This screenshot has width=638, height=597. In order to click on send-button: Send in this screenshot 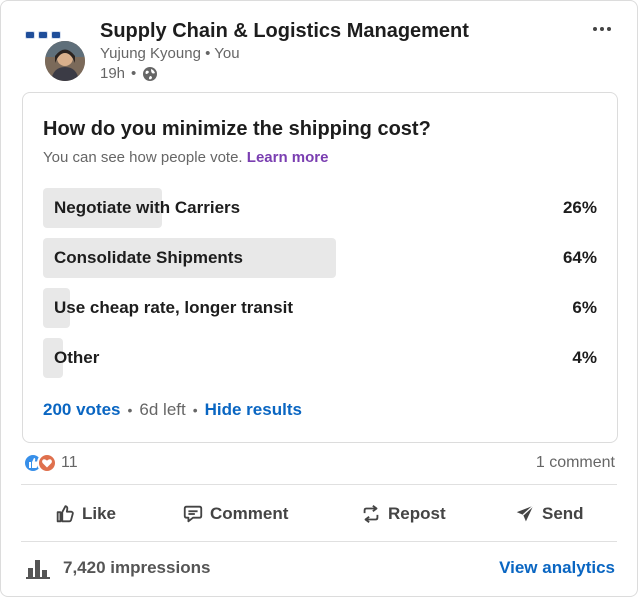, I will do `click(549, 514)`.